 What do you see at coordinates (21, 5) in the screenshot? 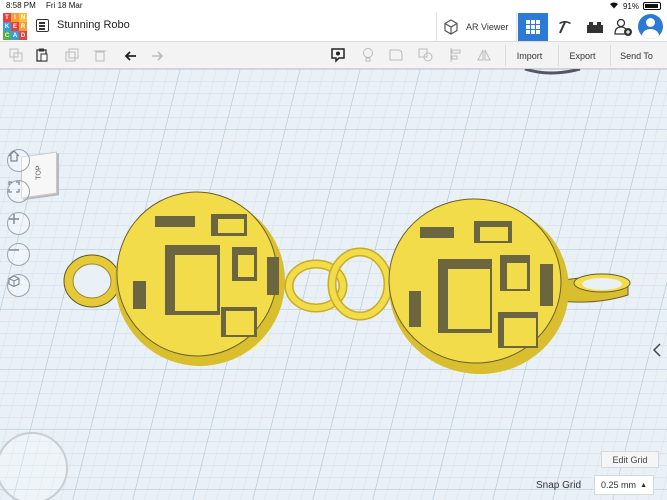
I see `status-time: 8:58 PM` at bounding box center [21, 5].